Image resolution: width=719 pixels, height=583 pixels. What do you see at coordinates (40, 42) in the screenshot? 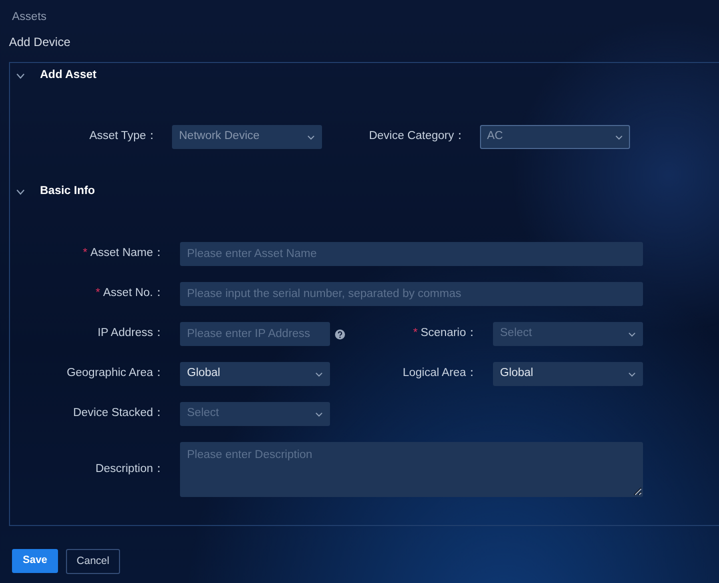
I see `page-title: Add Device` at bounding box center [40, 42].